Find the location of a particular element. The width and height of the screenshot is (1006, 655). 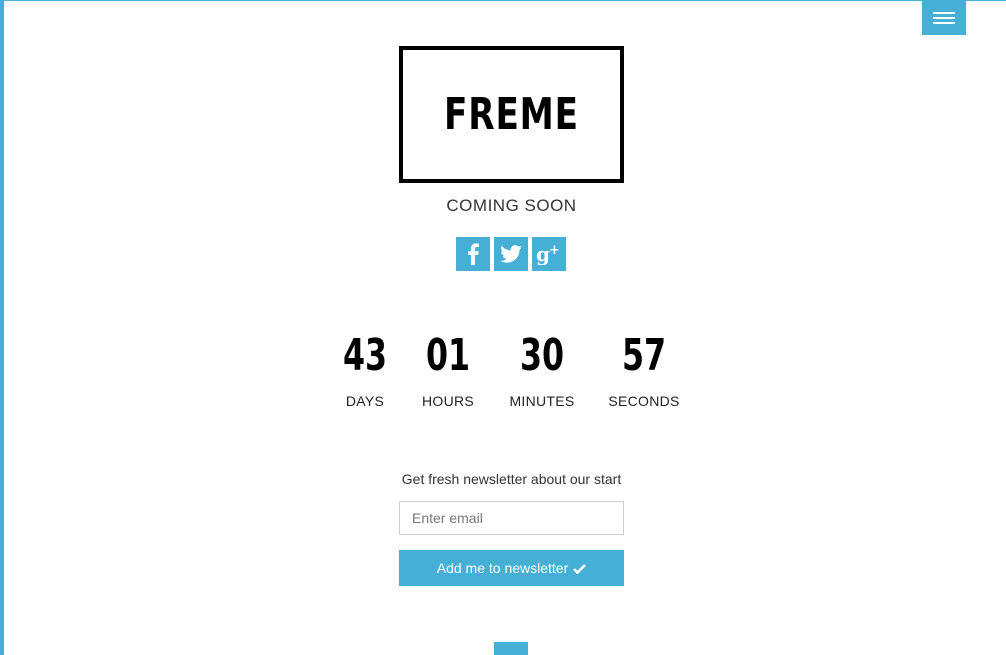

scroll-down-button is located at coordinates (511, 648).